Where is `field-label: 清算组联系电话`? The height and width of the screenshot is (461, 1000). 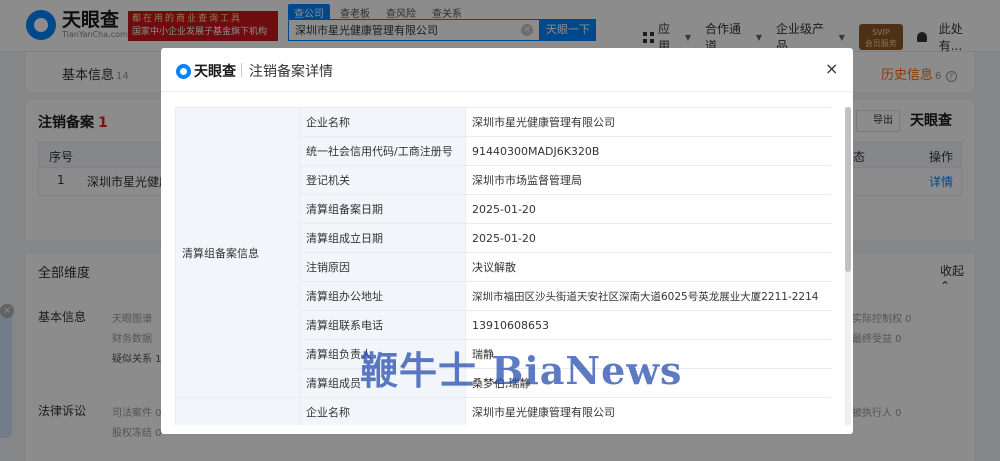 field-label: 清算组联系电话 is located at coordinates (382, 325).